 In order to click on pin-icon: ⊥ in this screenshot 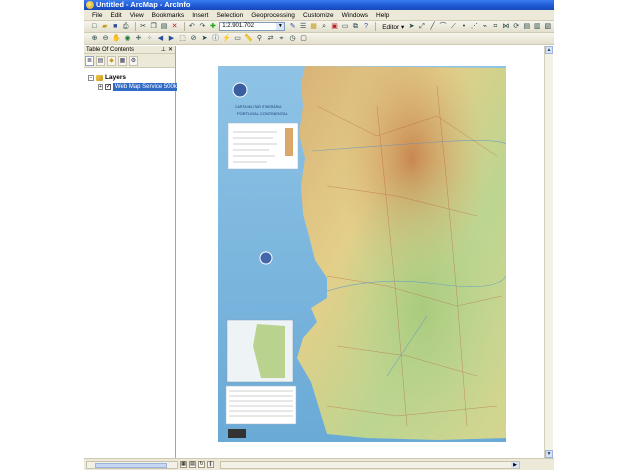, I will do `click(163, 50)`.